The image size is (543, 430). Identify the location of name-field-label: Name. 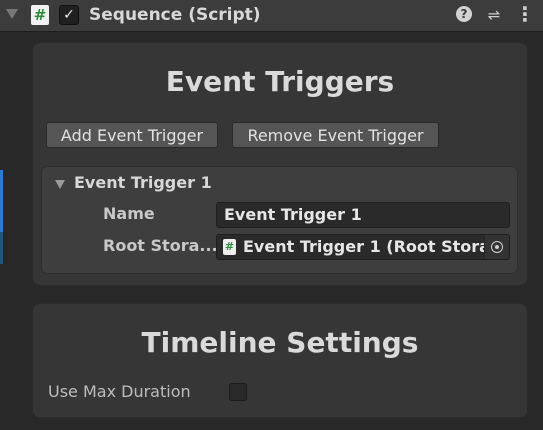
(129, 213).